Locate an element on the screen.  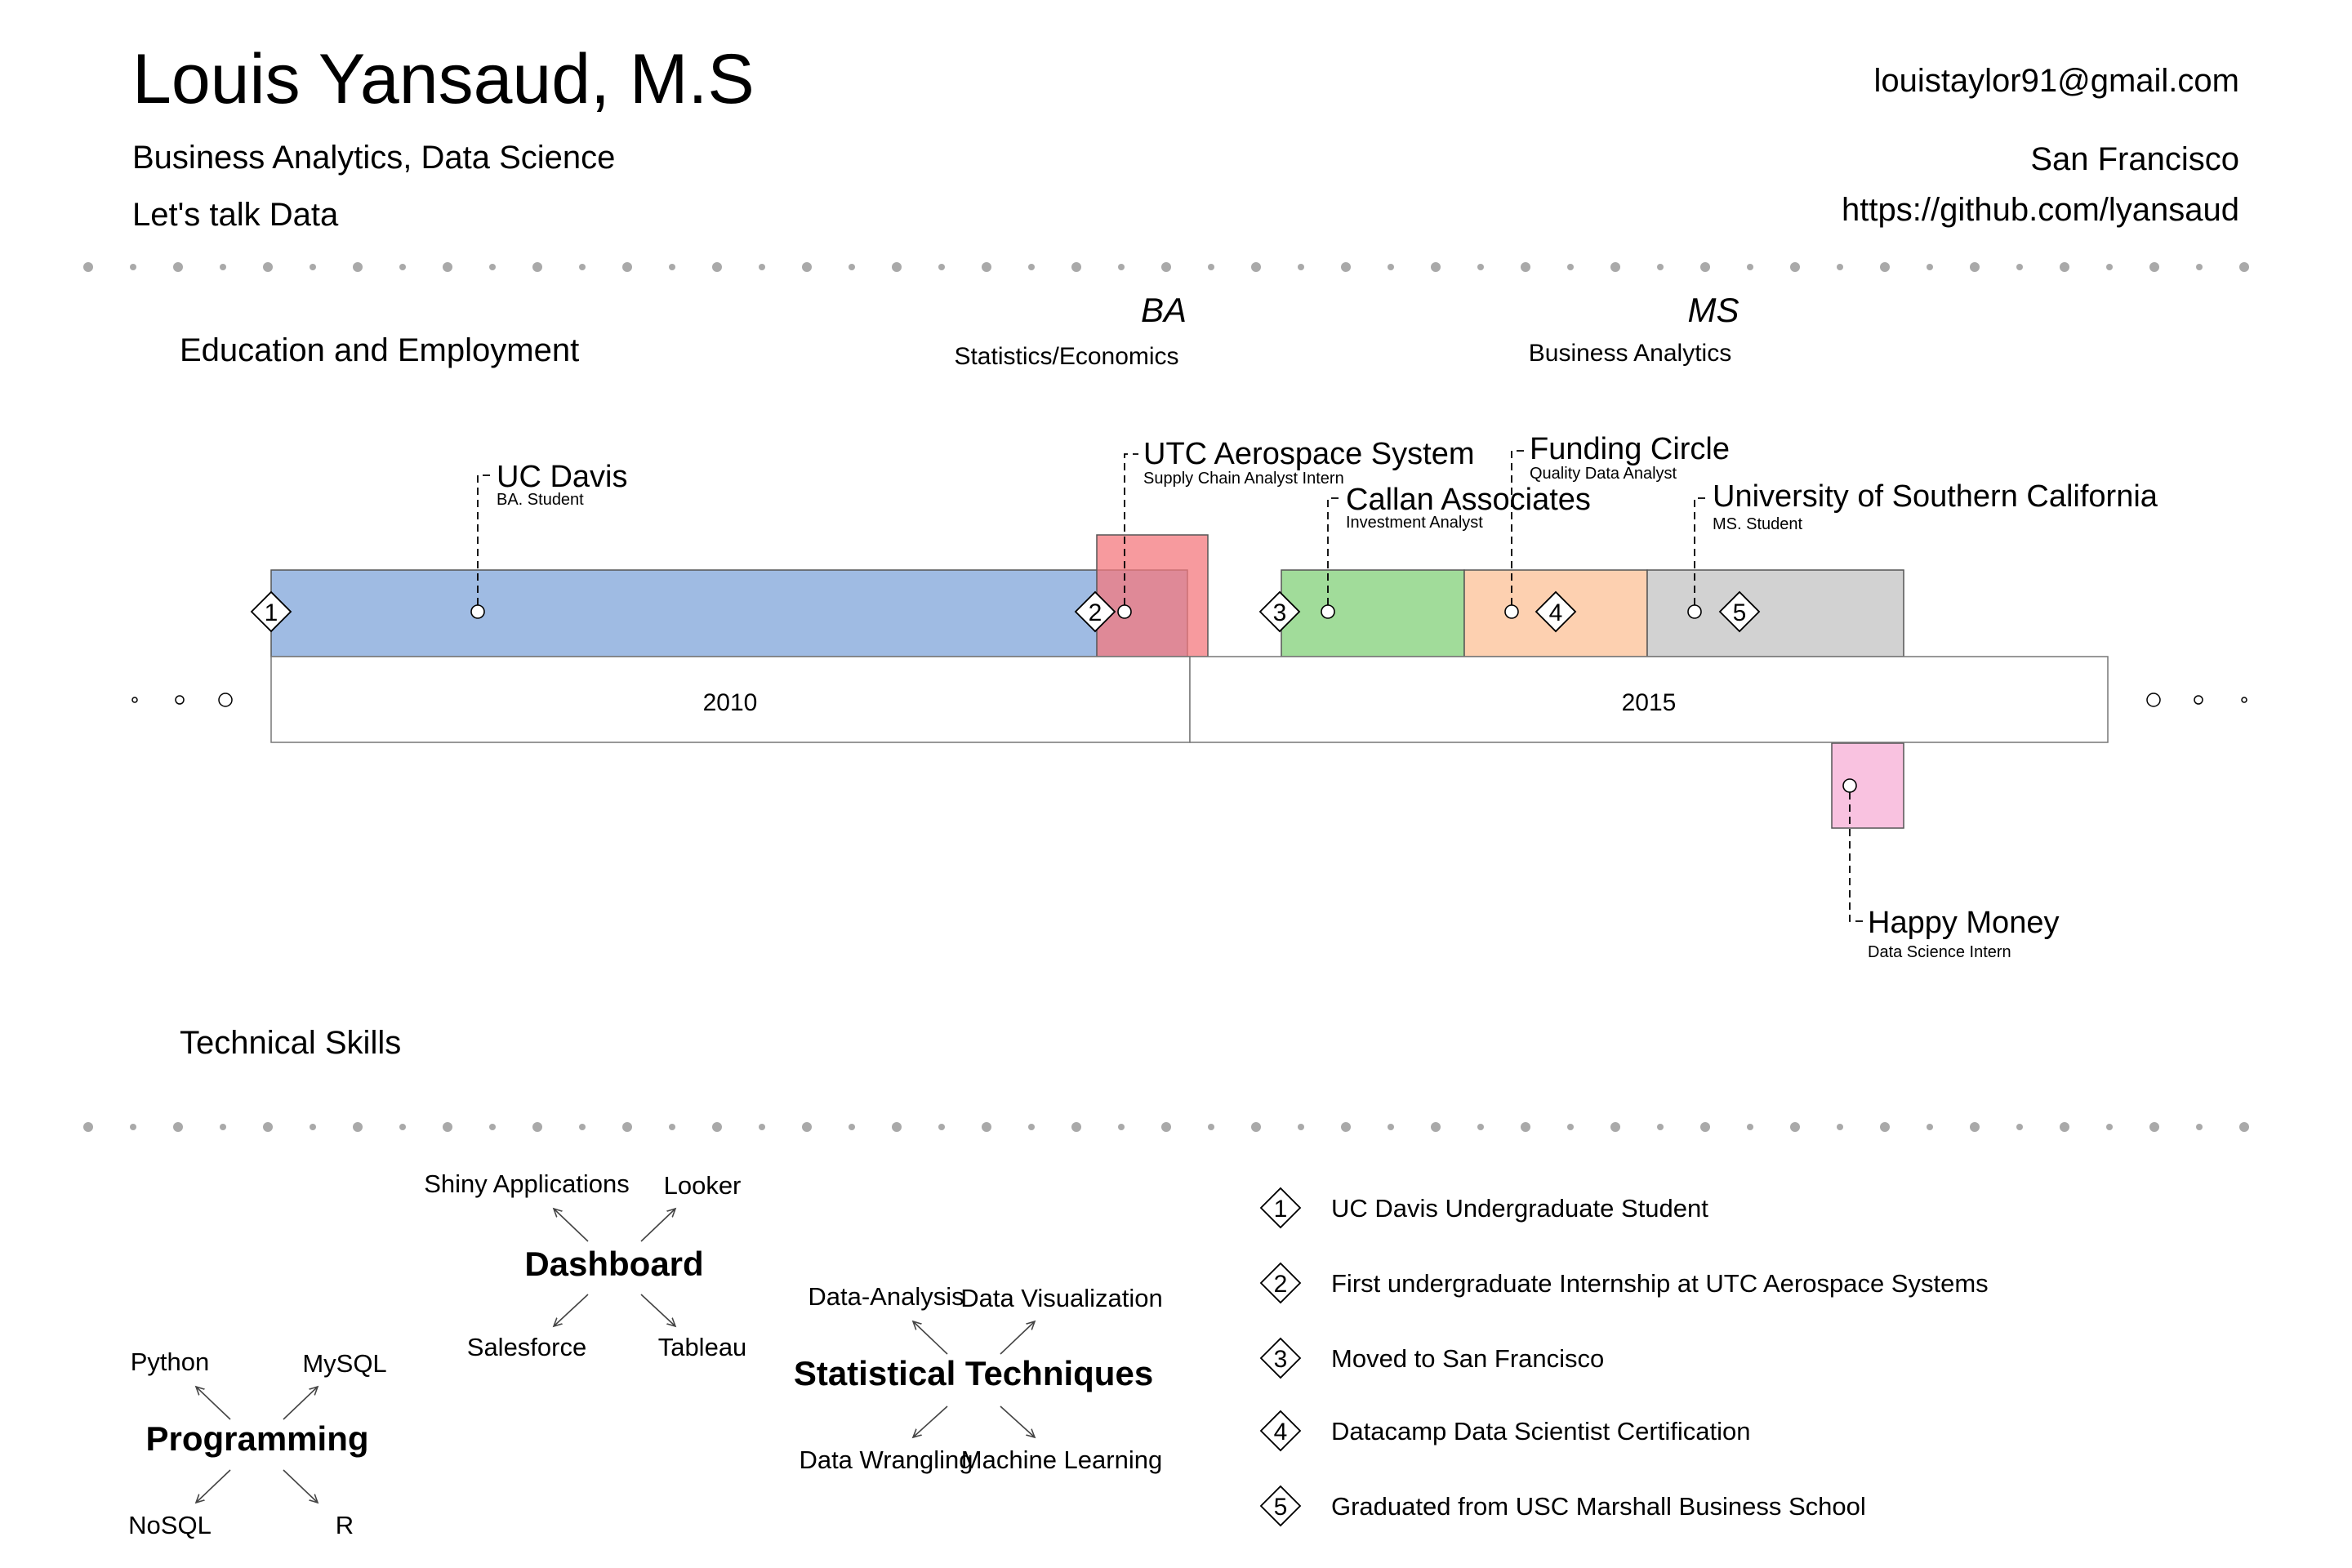
person-tagline: Let's talk Data is located at coordinates (236, 215).